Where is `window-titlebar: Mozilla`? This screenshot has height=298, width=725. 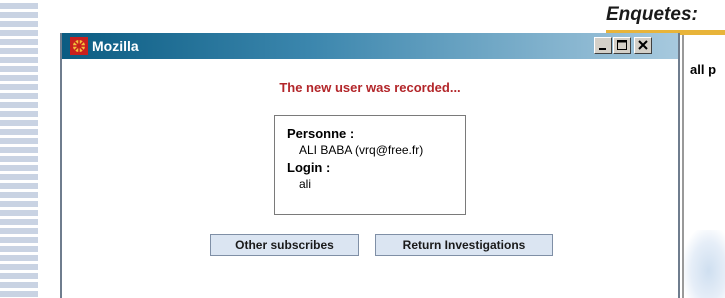
window-titlebar: Mozilla is located at coordinates (370, 46).